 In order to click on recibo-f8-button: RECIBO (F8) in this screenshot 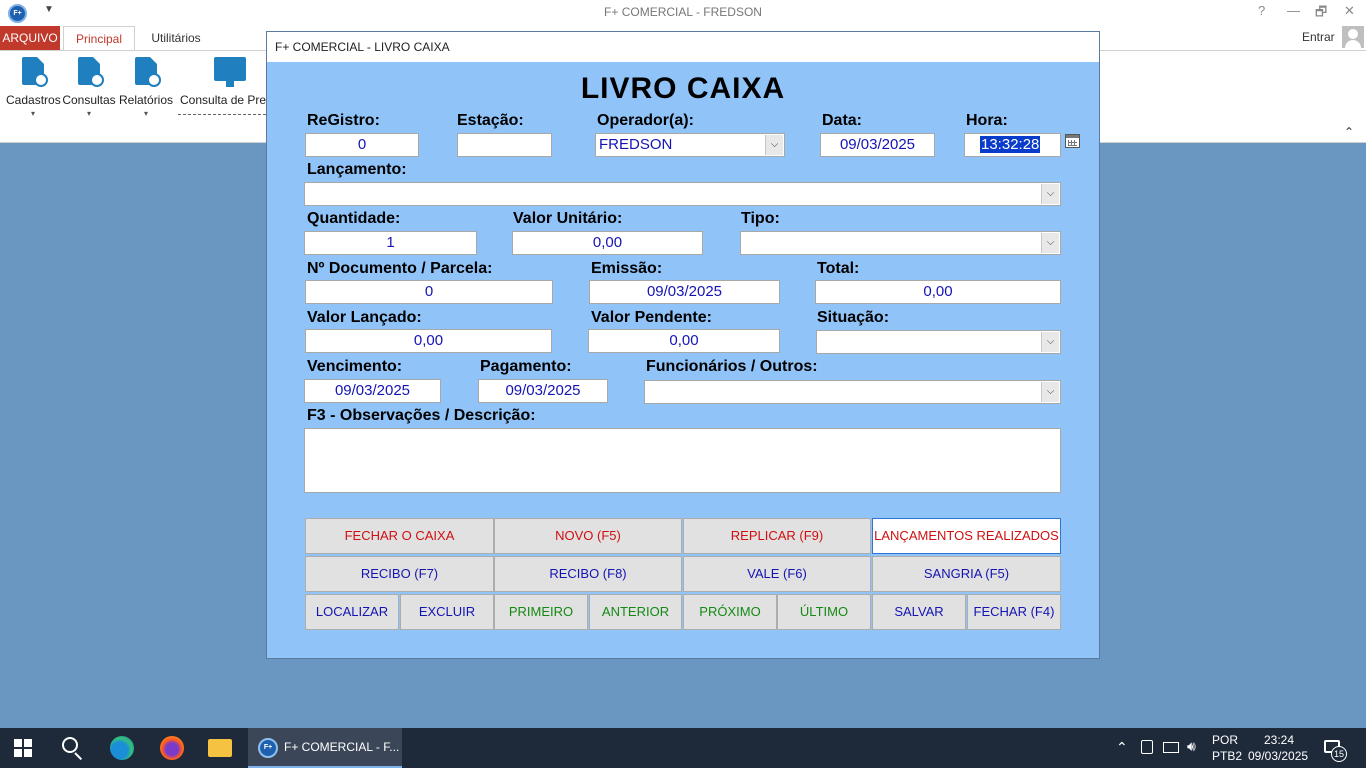, I will do `click(588, 574)`.